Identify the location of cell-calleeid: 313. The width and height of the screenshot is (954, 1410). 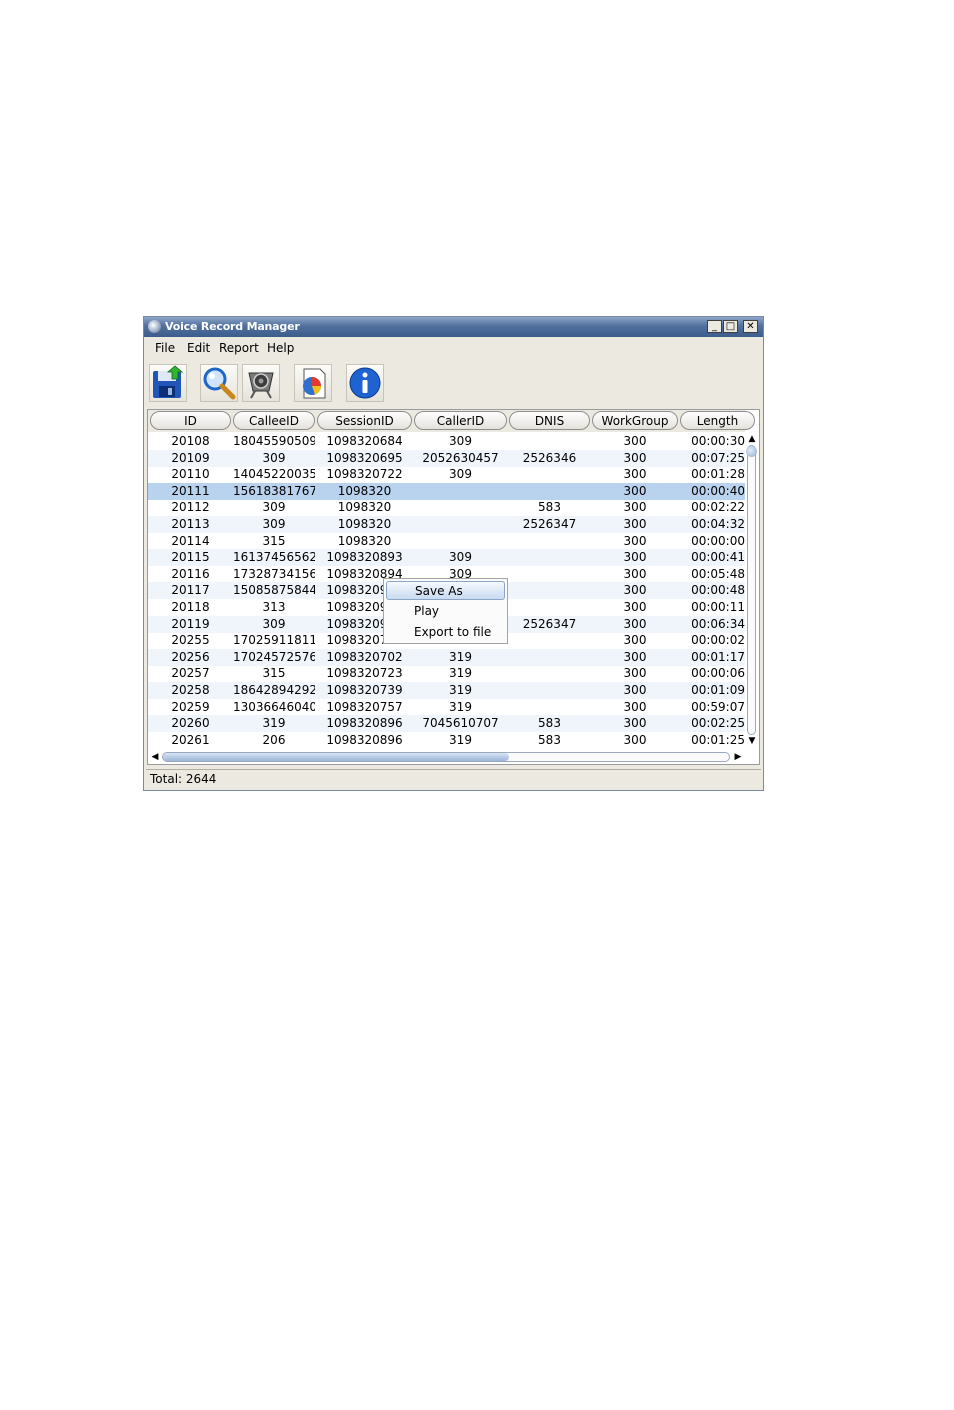
(274, 607).